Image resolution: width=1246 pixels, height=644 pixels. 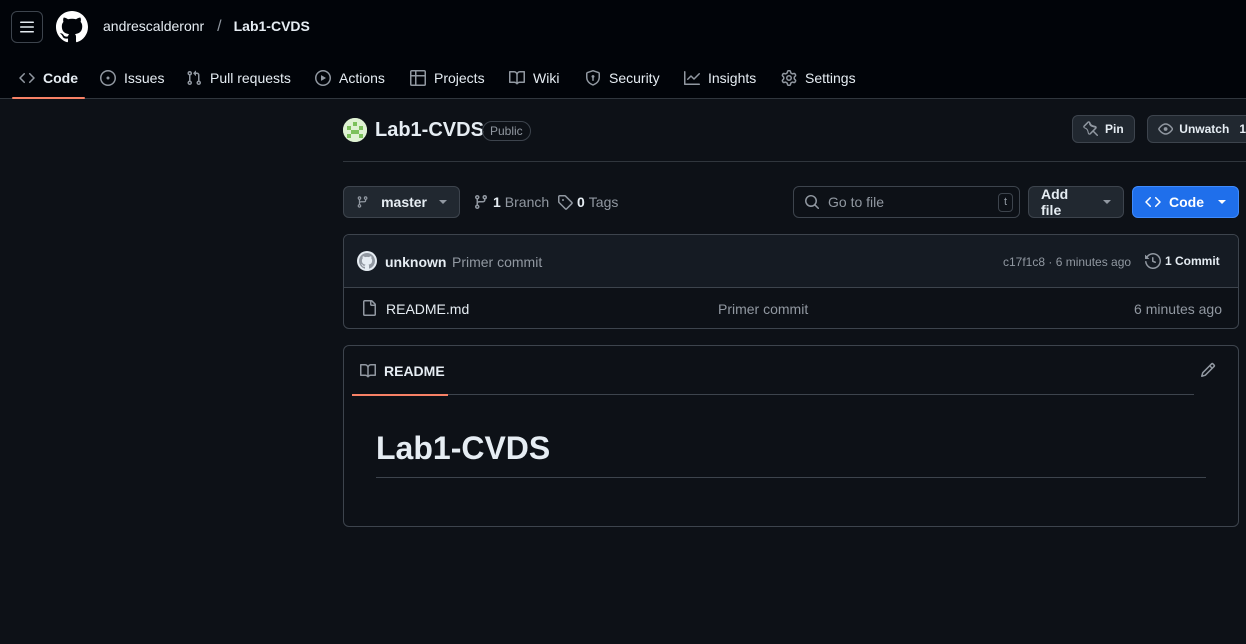 I want to click on keyboard-shortcut-hint: t, so click(x=1005, y=202).